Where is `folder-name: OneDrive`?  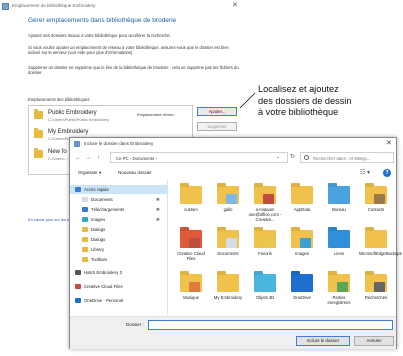 folder-name: OneDrive is located at coordinates (302, 297).